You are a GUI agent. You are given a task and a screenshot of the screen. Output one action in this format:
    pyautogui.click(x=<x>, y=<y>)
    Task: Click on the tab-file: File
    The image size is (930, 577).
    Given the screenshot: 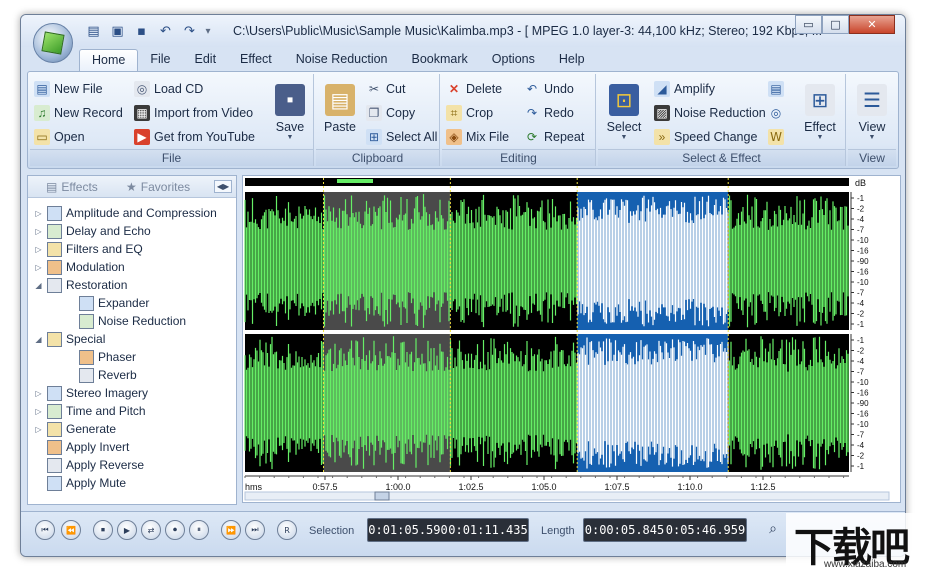 What is the action you would take?
    pyautogui.click(x=160, y=60)
    